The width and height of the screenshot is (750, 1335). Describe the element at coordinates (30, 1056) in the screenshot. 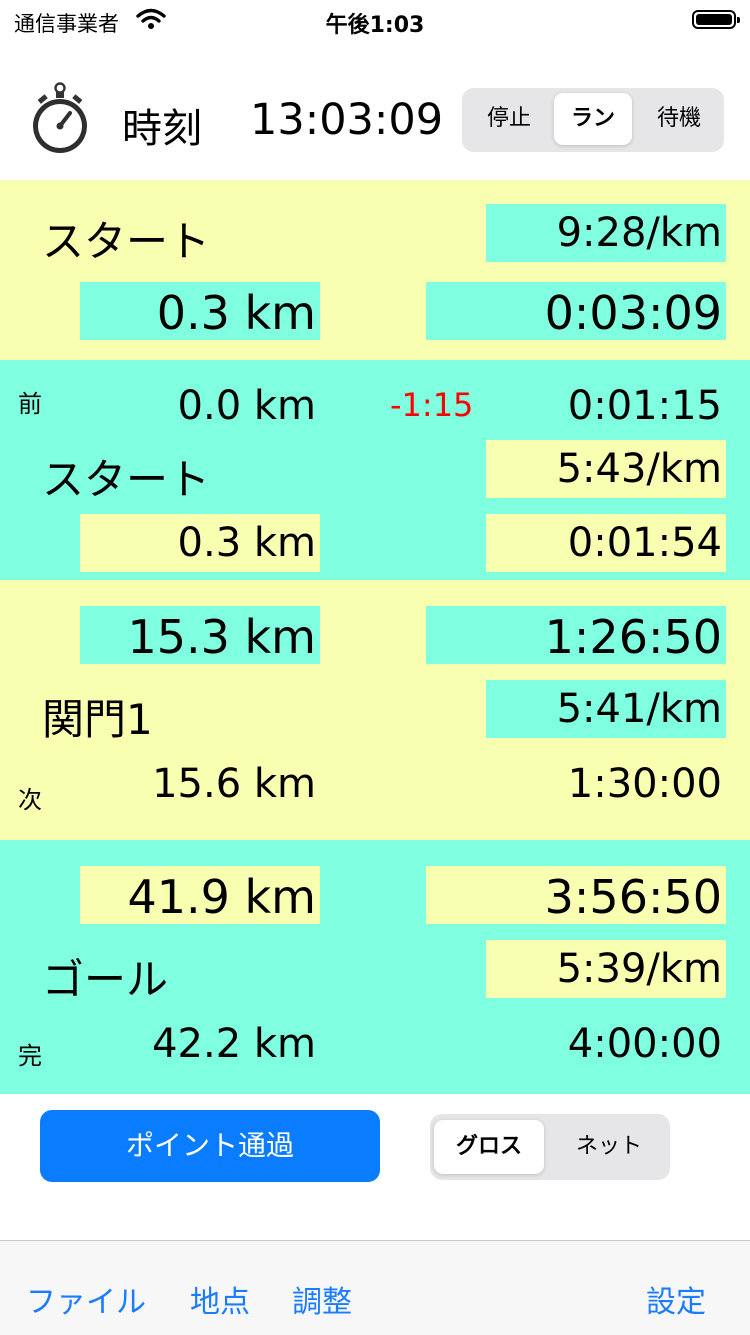

I see `goal-tag: 完` at that location.